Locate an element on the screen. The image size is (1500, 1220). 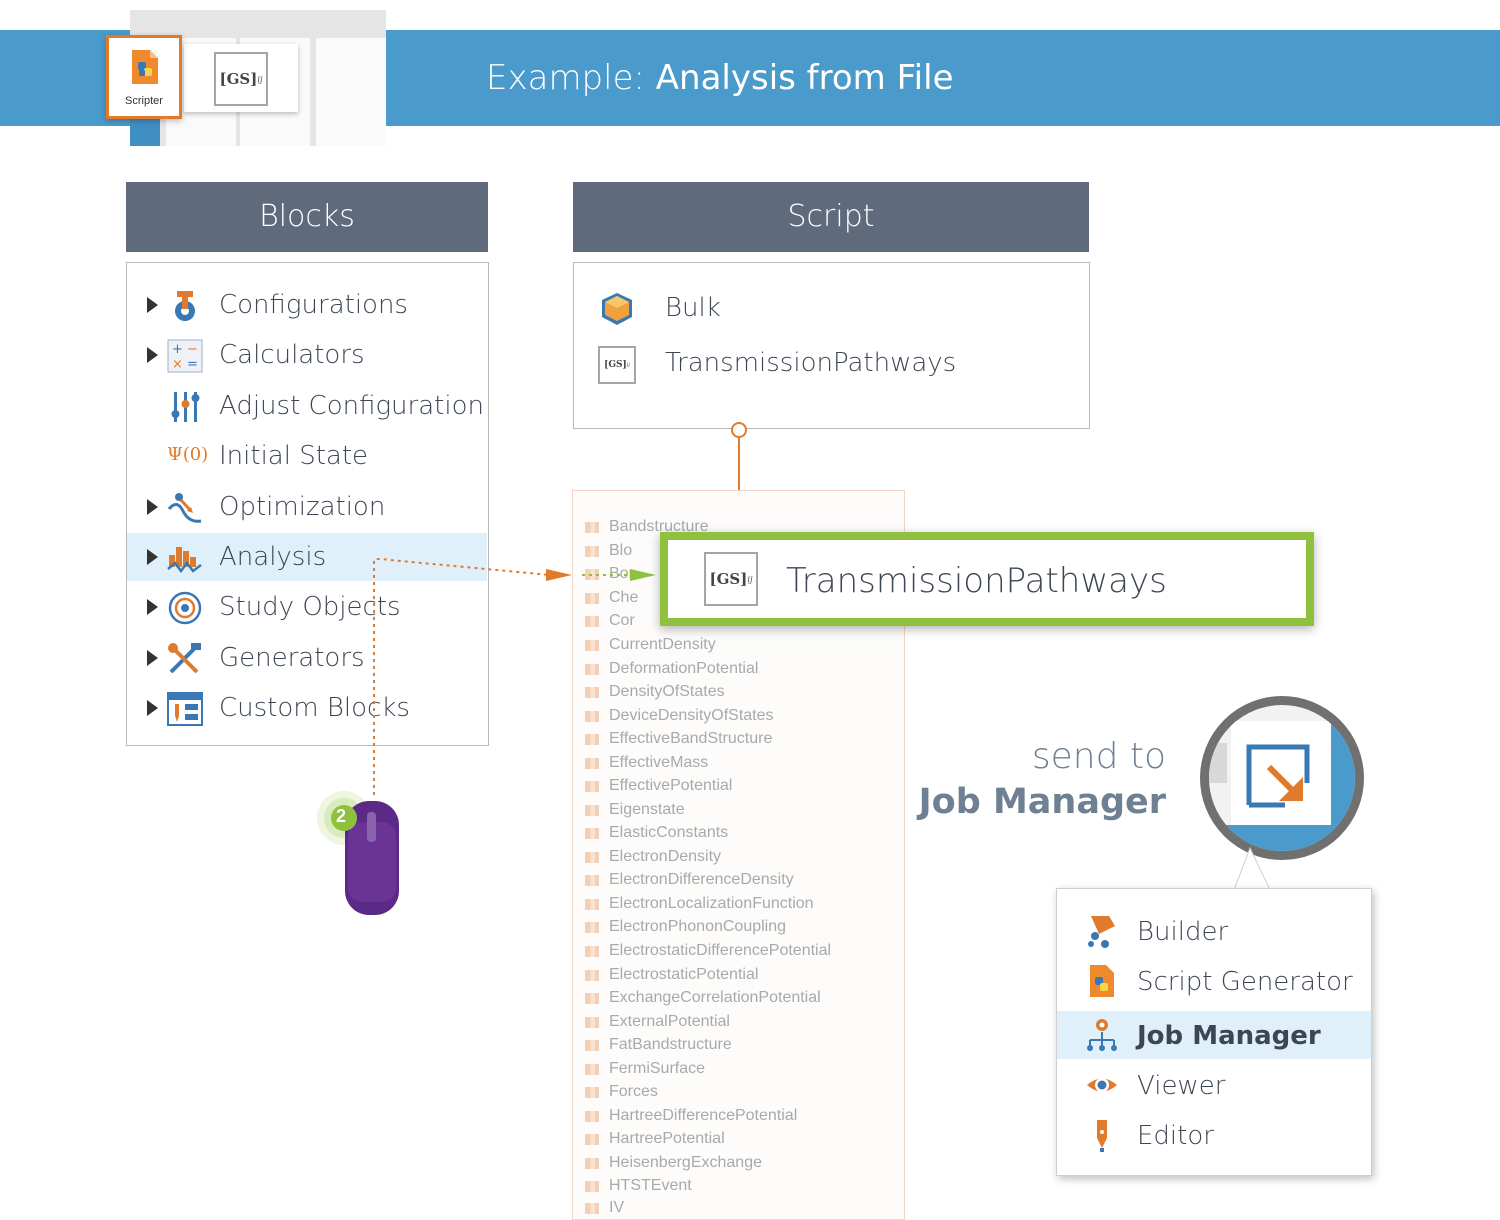
dragged-transmissionpathways-block: [GS] ij TransmissionPathways is located at coordinates (987, 579).